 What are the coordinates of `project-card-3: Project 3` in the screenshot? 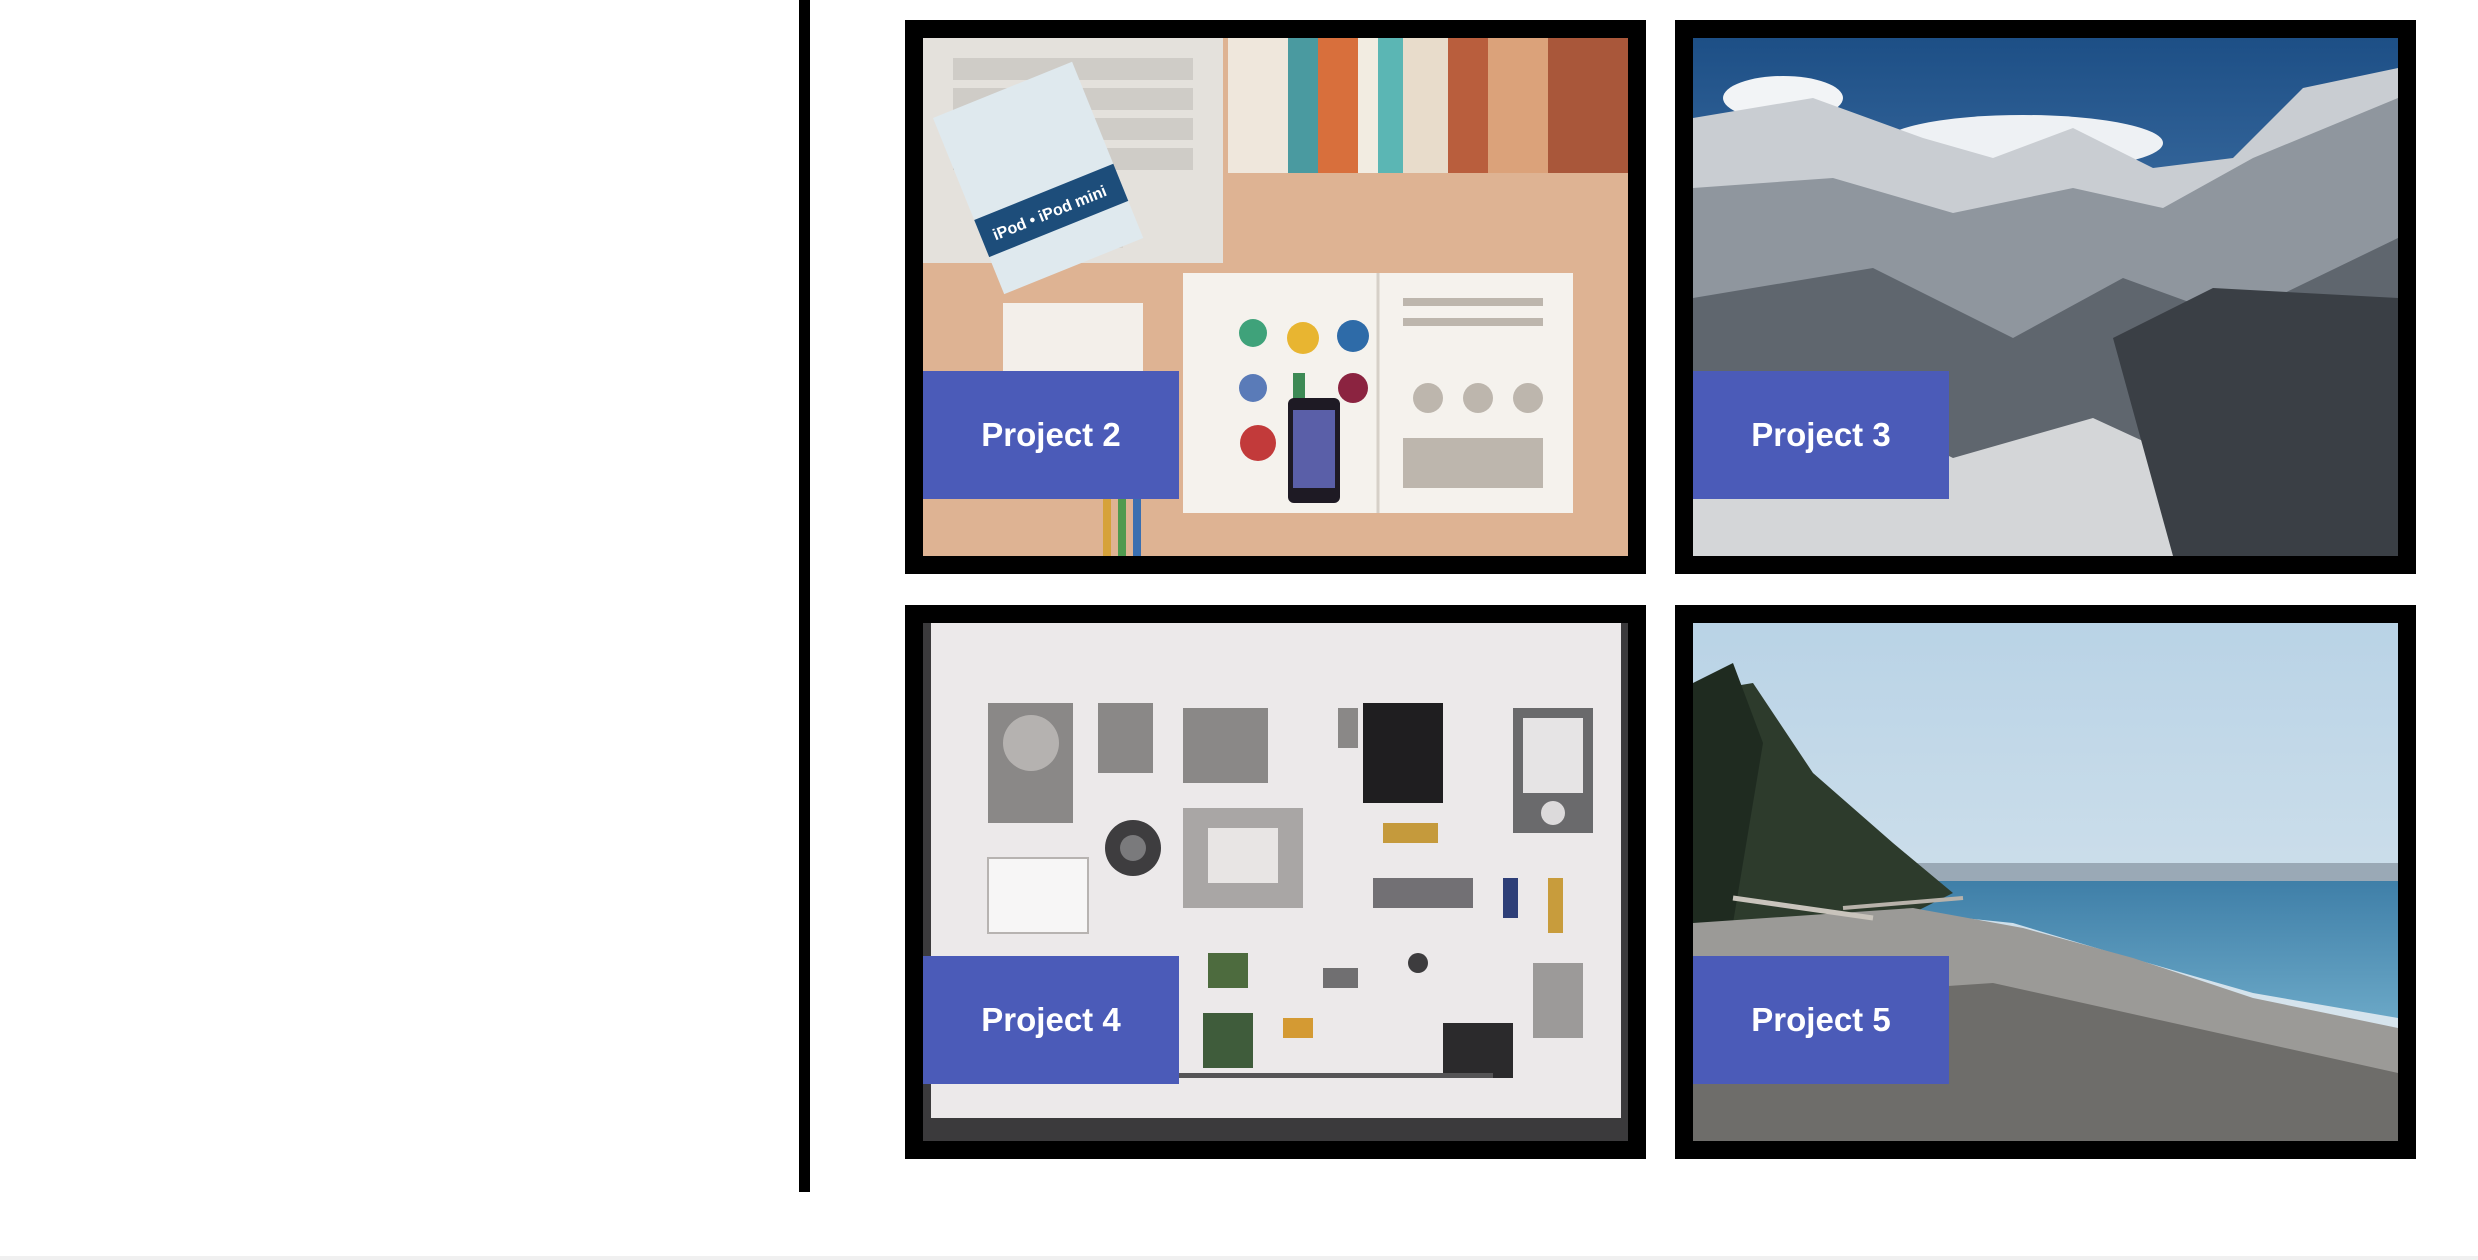 It's located at (2045, 297).